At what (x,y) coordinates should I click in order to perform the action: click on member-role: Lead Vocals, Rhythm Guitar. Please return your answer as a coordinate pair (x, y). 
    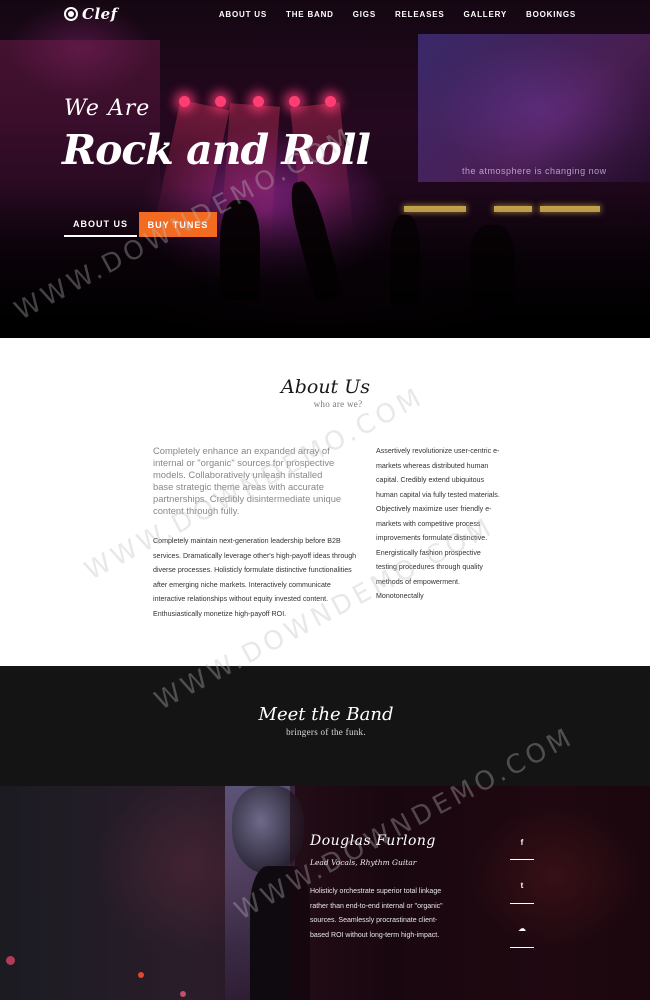
    Looking at the image, I should click on (363, 862).